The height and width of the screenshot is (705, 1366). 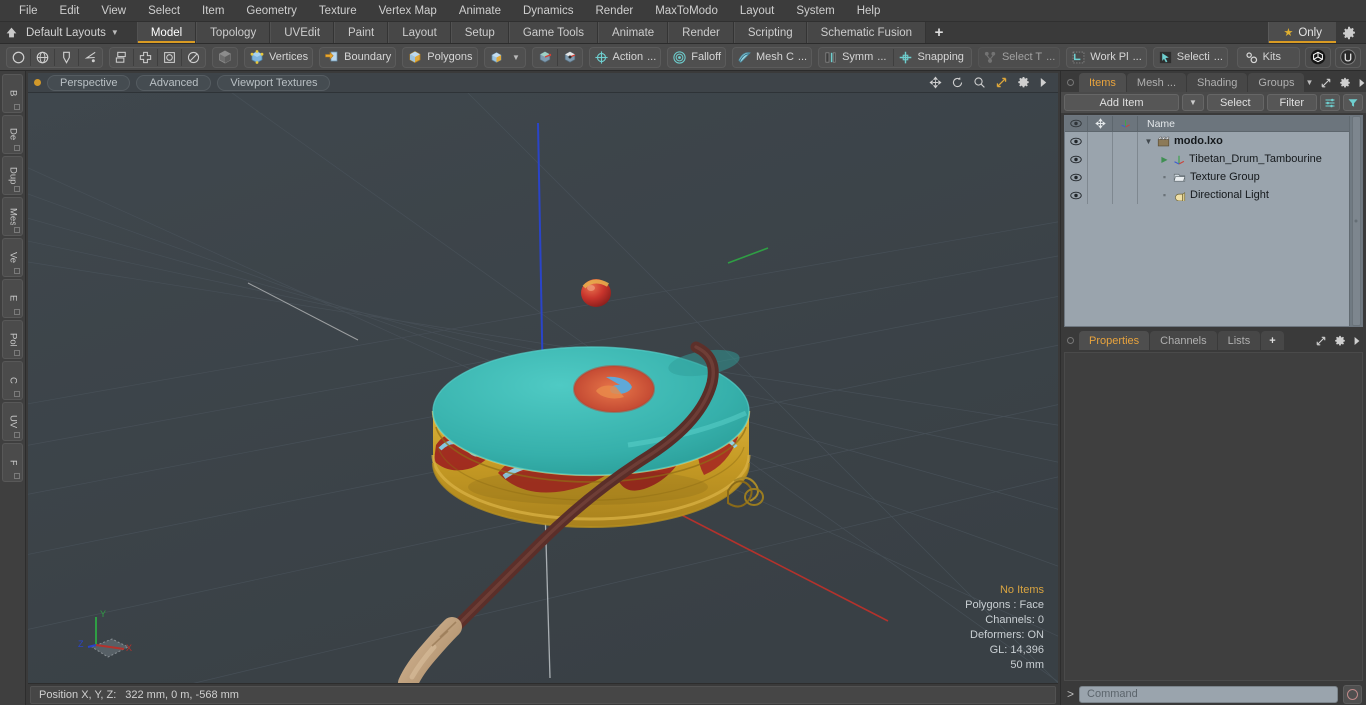 What do you see at coordinates (957, 82) in the screenshot?
I see `rotate-icon` at bounding box center [957, 82].